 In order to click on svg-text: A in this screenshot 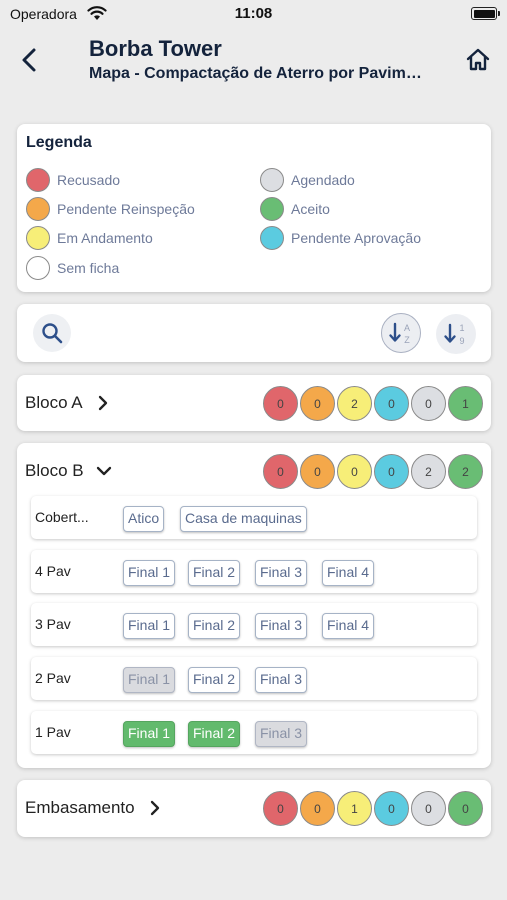, I will do `click(407, 328)`.